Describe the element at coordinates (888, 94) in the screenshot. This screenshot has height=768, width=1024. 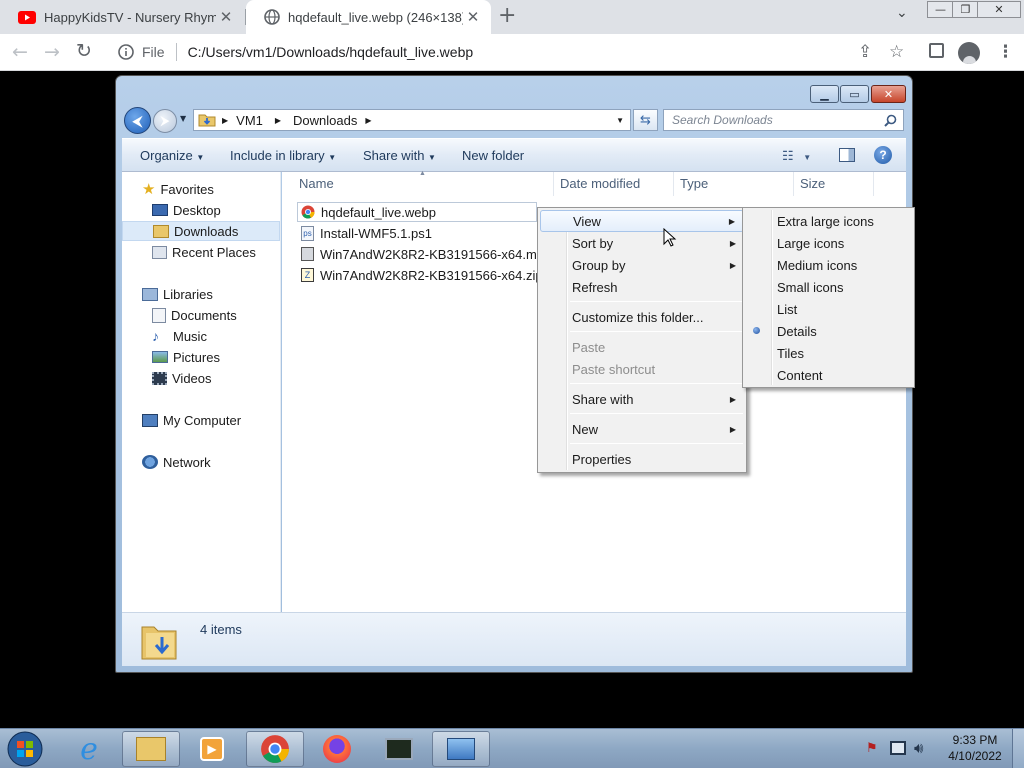
I see `explorer-close-button: ✕` at that location.